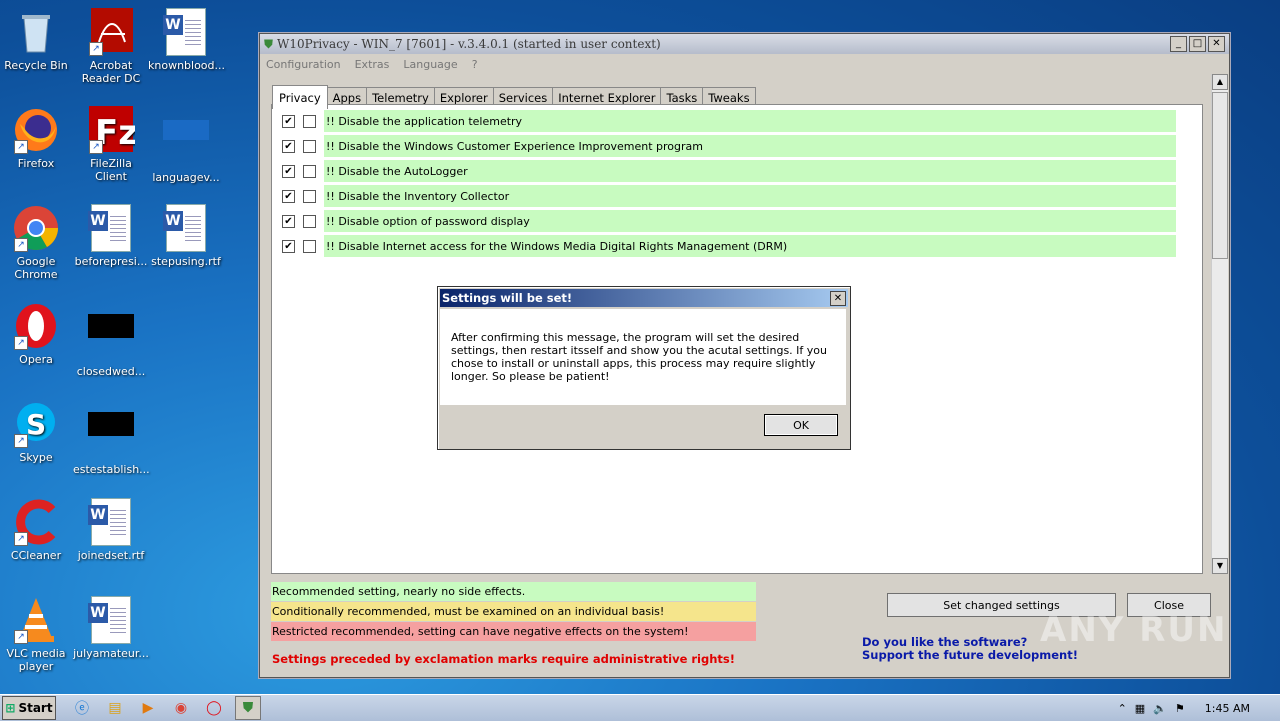  What do you see at coordinates (430, 64) in the screenshot?
I see `menu-language: Language` at bounding box center [430, 64].